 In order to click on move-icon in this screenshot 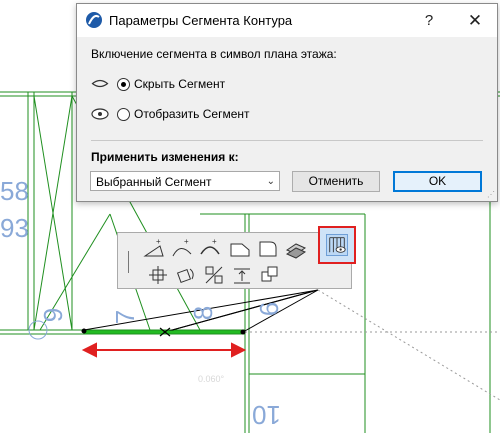, I will do `click(158, 275)`.